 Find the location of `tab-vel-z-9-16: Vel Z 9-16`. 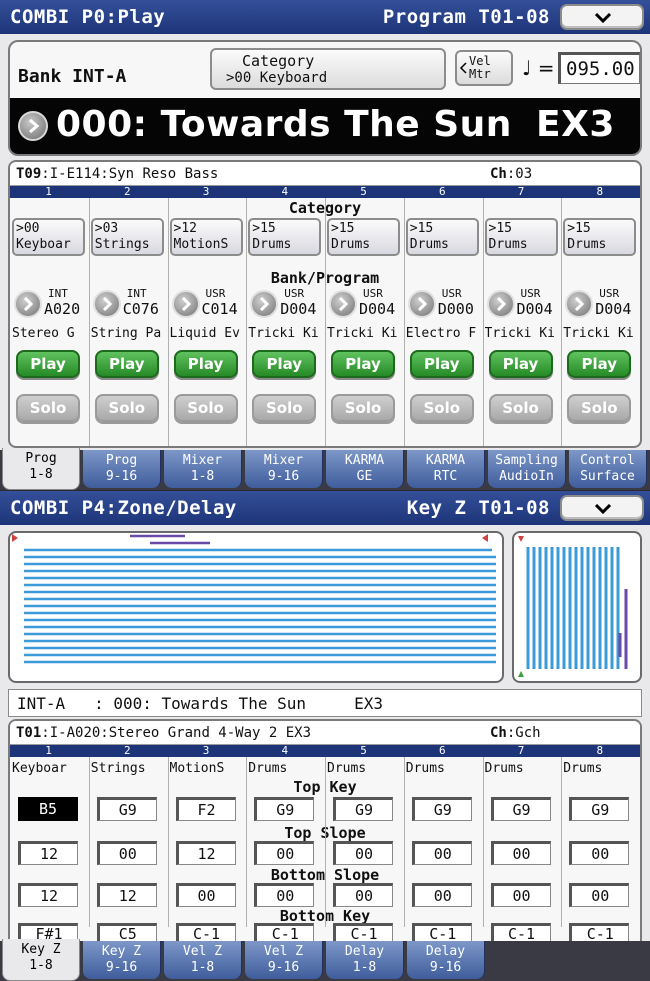

tab-vel-z-9-16: Vel Z 9-16 is located at coordinates (284, 960).